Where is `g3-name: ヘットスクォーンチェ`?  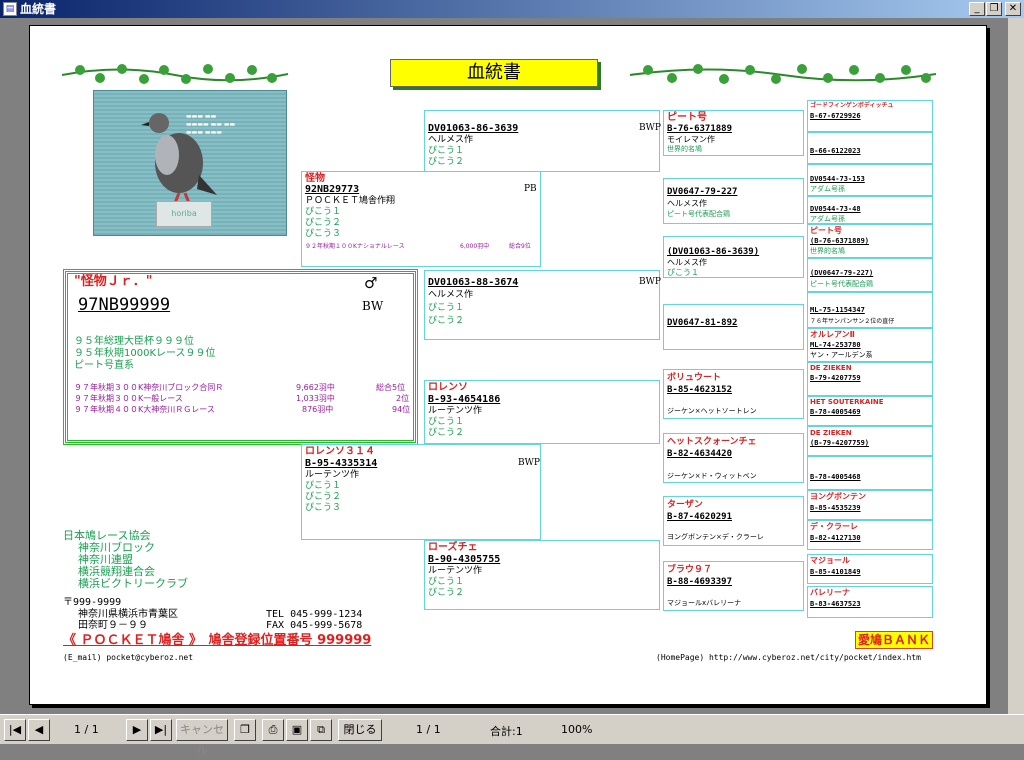 g3-name: ヘットスクォーンチェ is located at coordinates (712, 442).